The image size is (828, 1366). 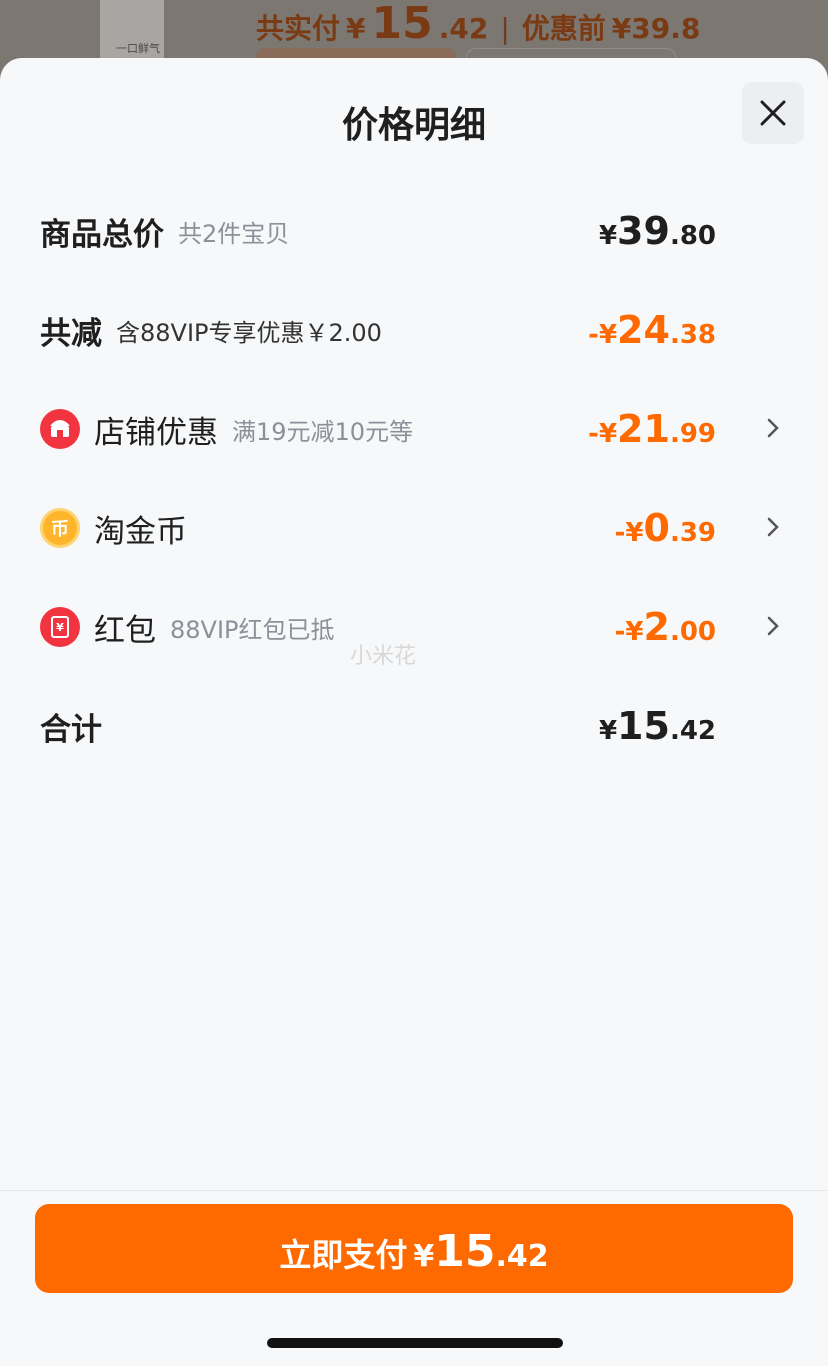 What do you see at coordinates (60, 627) in the screenshot?
I see `red-packet-icon: ¥` at bounding box center [60, 627].